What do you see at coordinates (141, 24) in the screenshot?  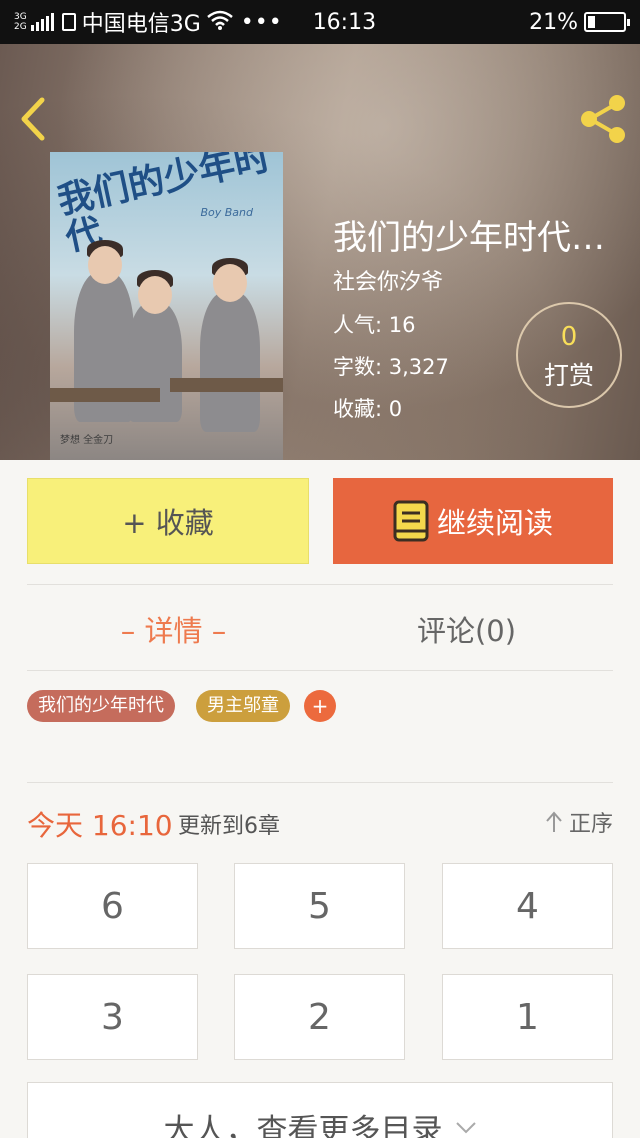 I see `carrier-name: 中国电信3G` at bounding box center [141, 24].